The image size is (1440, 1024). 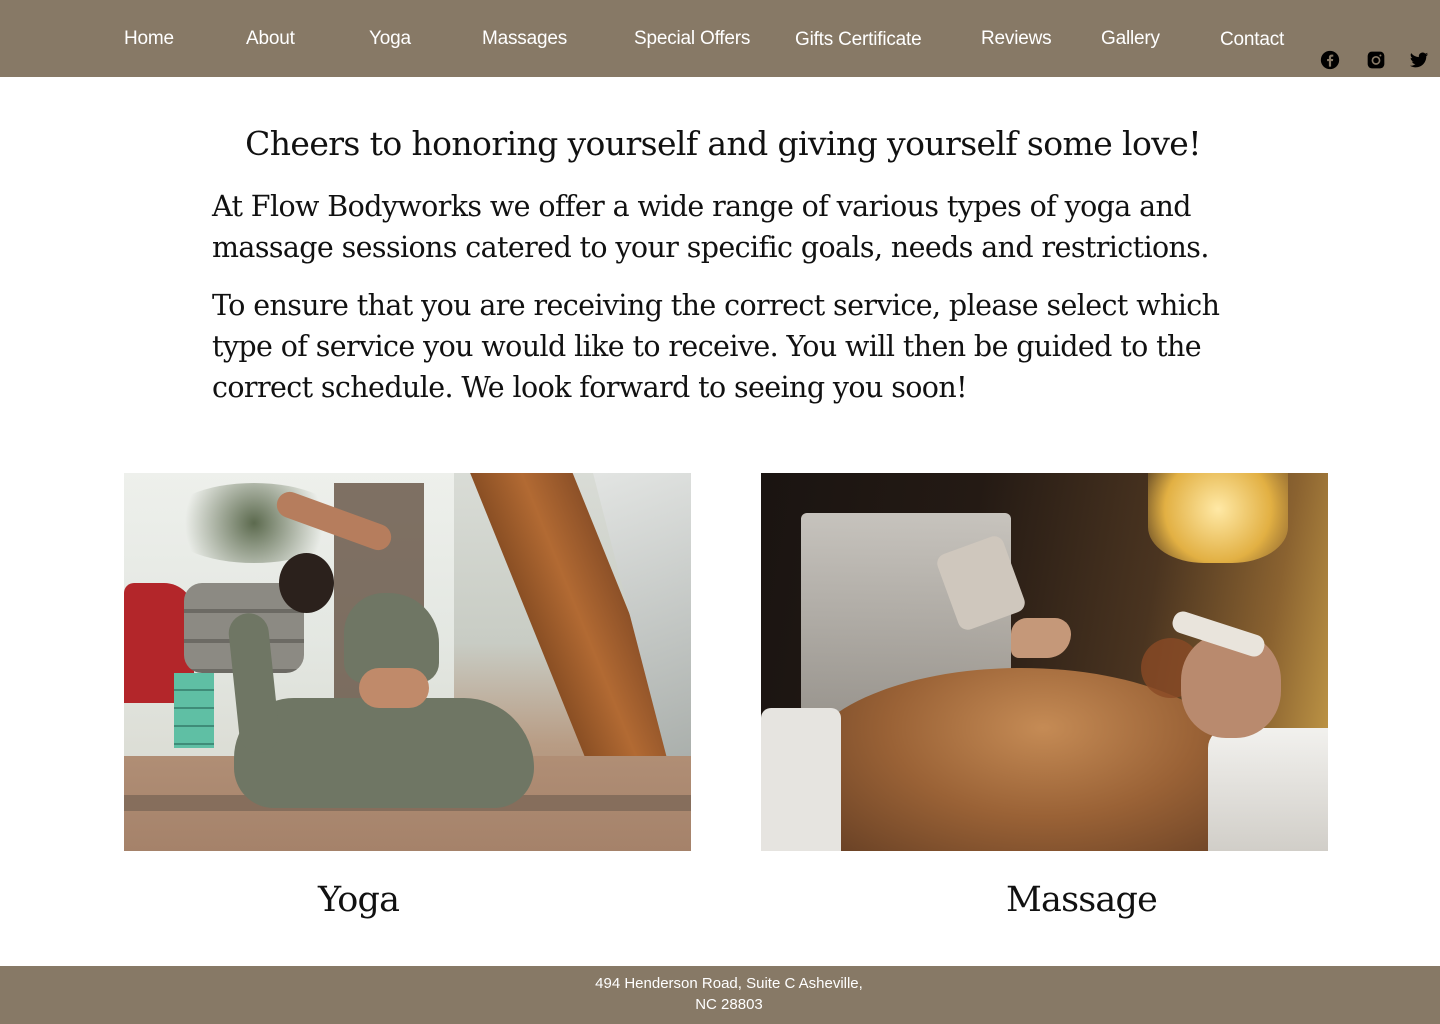 I want to click on nav-link-home: Home, so click(x=149, y=39).